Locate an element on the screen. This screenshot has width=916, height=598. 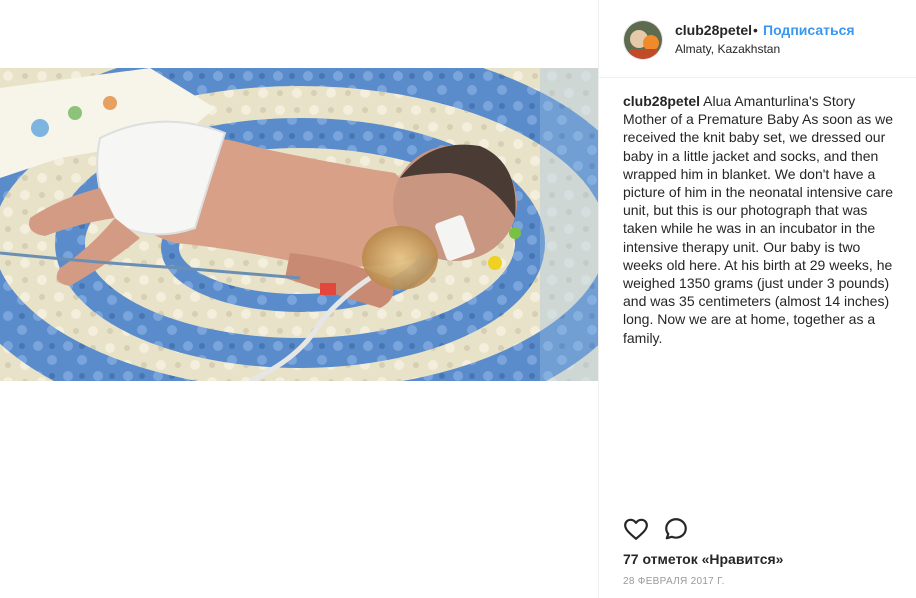
post-date: 28 февраля 2017 г. is located at coordinates (674, 581).